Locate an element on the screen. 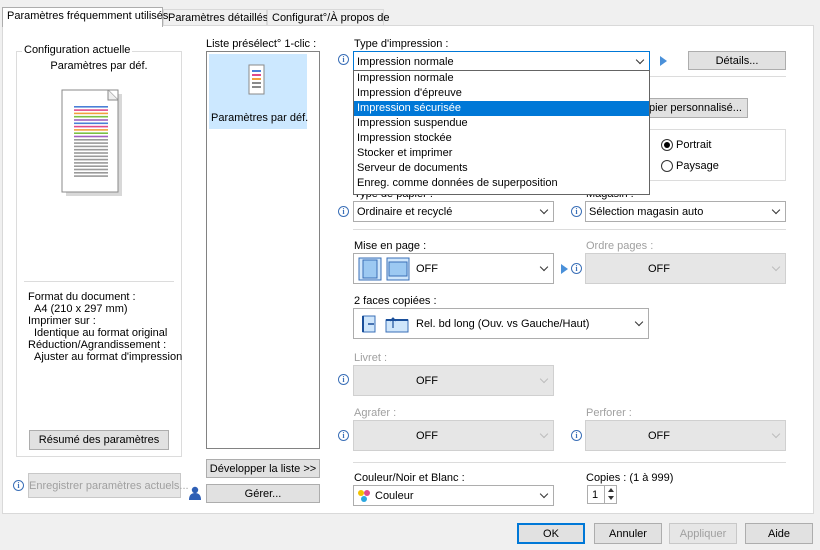  tab-detailed-settings: Paramètres détaillés is located at coordinates (215, 17).